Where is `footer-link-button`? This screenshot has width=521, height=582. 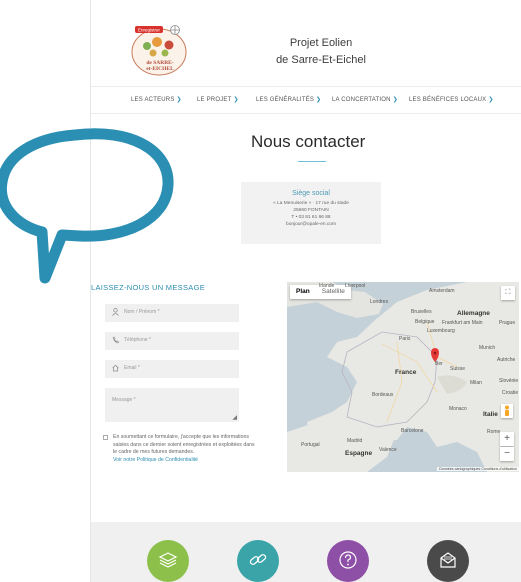 footer-link-button is located at coordinates (258, 561).